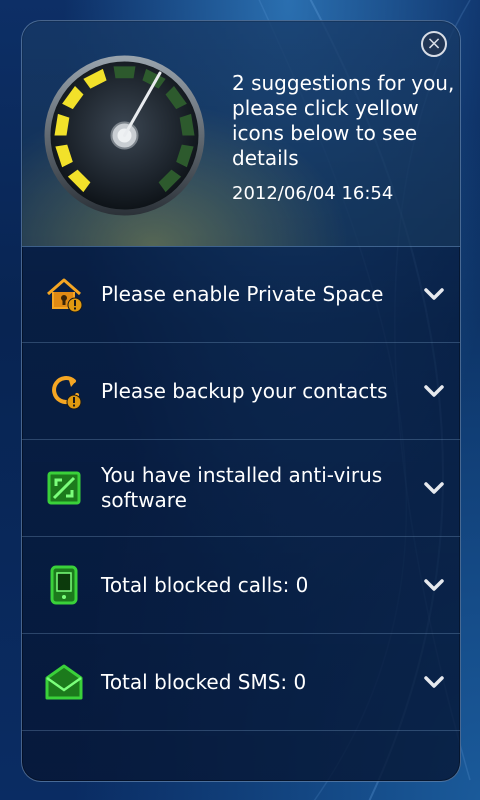  I want to click on item-label: Total blocked SMS: 0, so click(204, 681).